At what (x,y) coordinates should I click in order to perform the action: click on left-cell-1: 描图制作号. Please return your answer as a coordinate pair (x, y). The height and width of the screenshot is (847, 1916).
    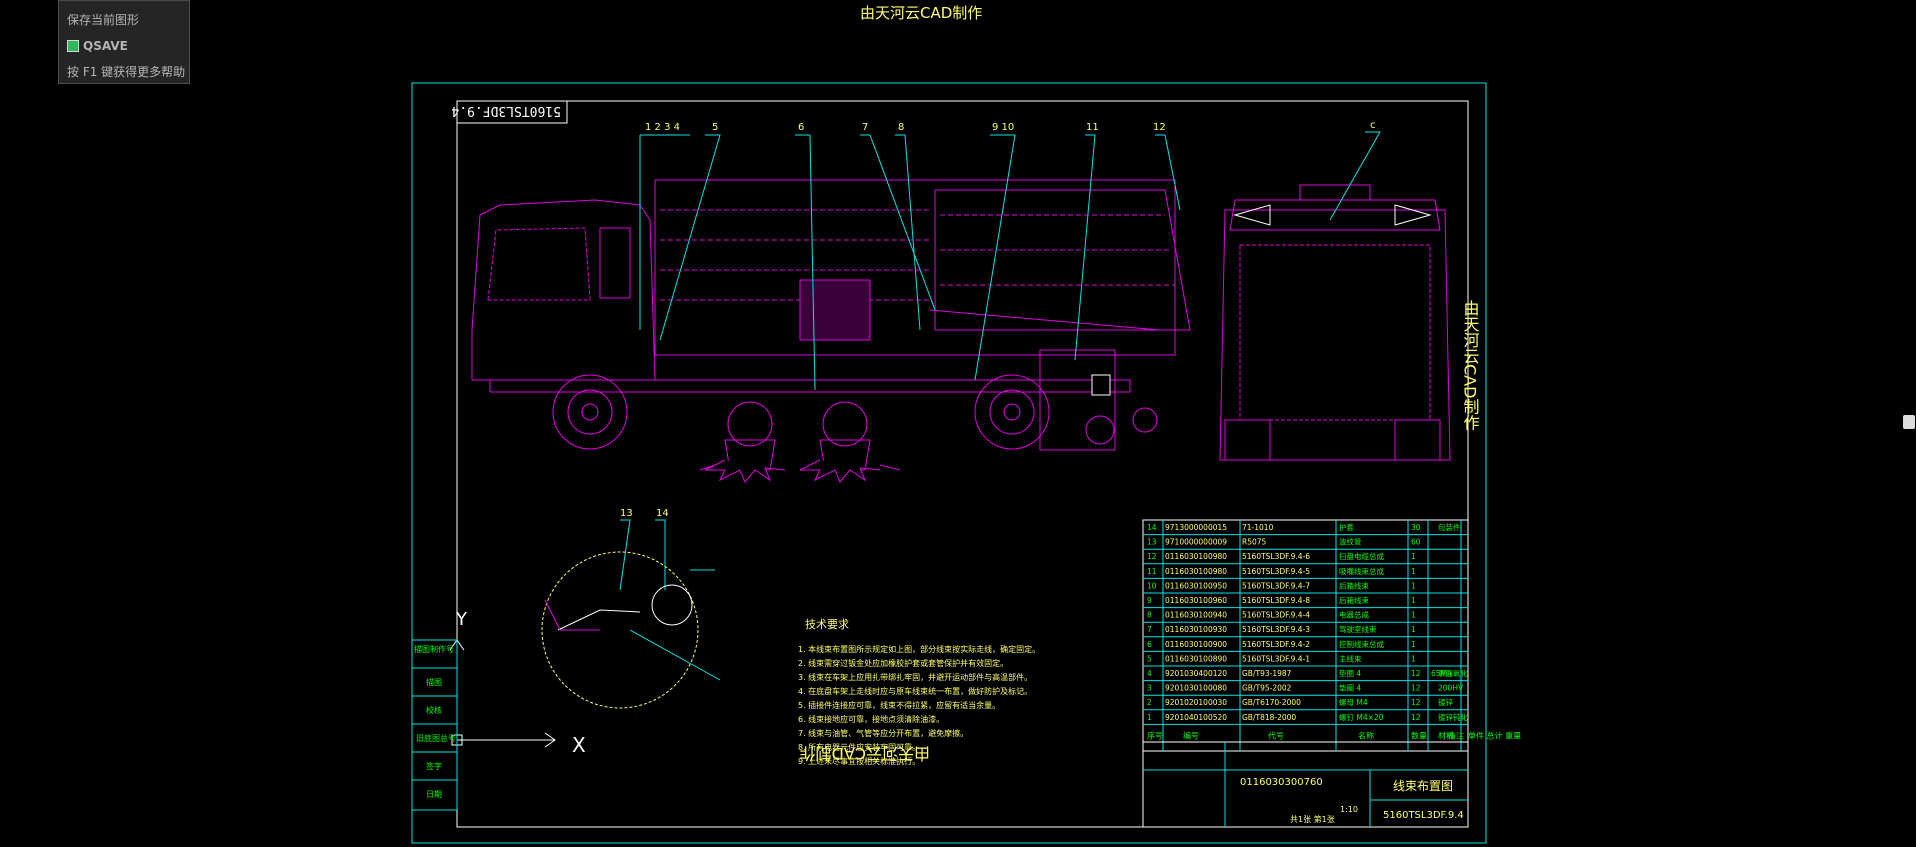
    Looking at the image, I should click on (434, 649).